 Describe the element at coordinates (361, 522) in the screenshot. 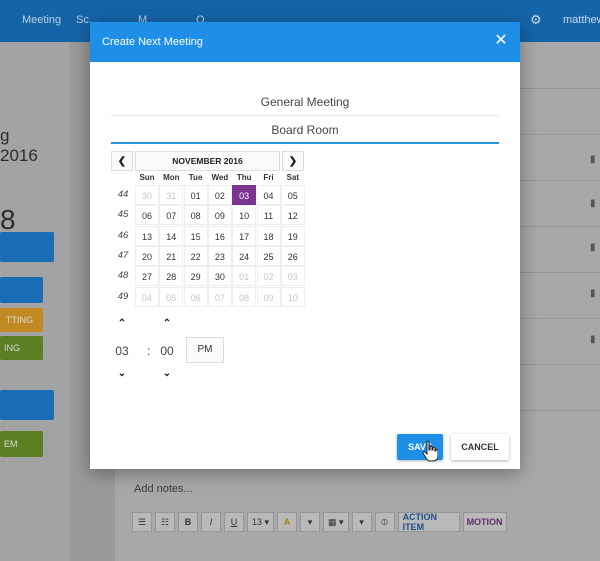

I see `more-options-button: ▾` at that location.